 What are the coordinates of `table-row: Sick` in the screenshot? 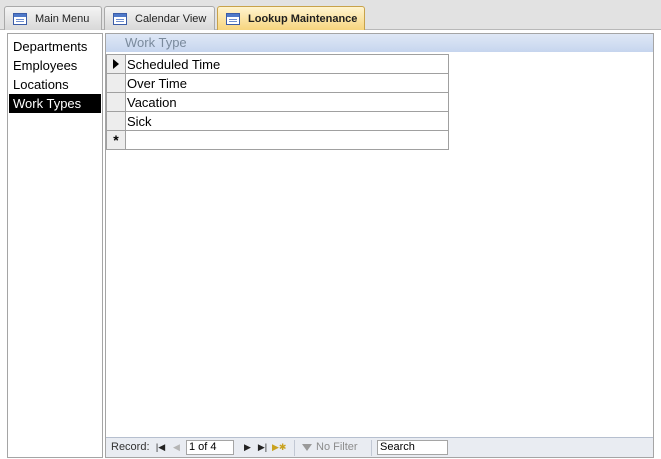 It's located at (277, 121).